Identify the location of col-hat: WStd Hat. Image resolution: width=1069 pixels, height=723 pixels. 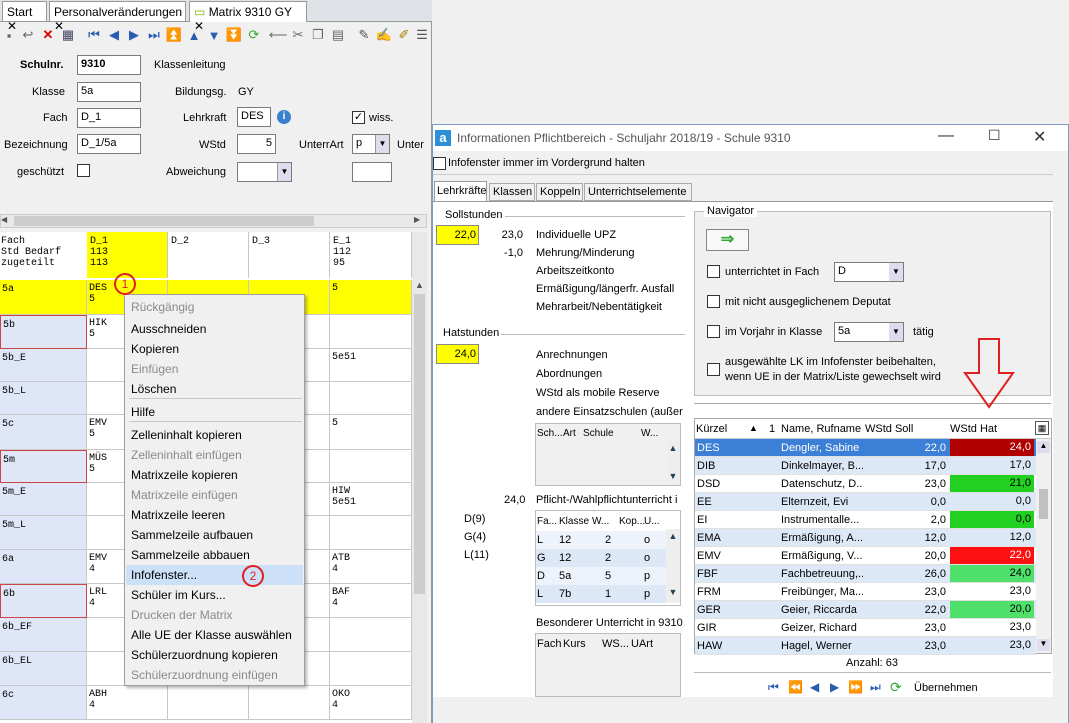
(973, 429).